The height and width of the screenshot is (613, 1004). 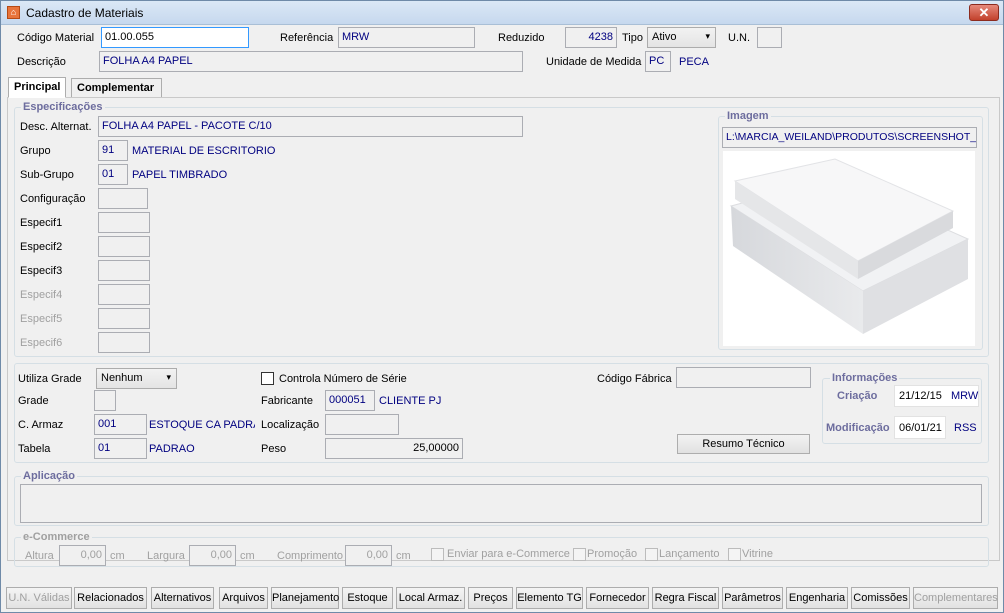 I want to click on especif4-input, so click(x=124, y=294).